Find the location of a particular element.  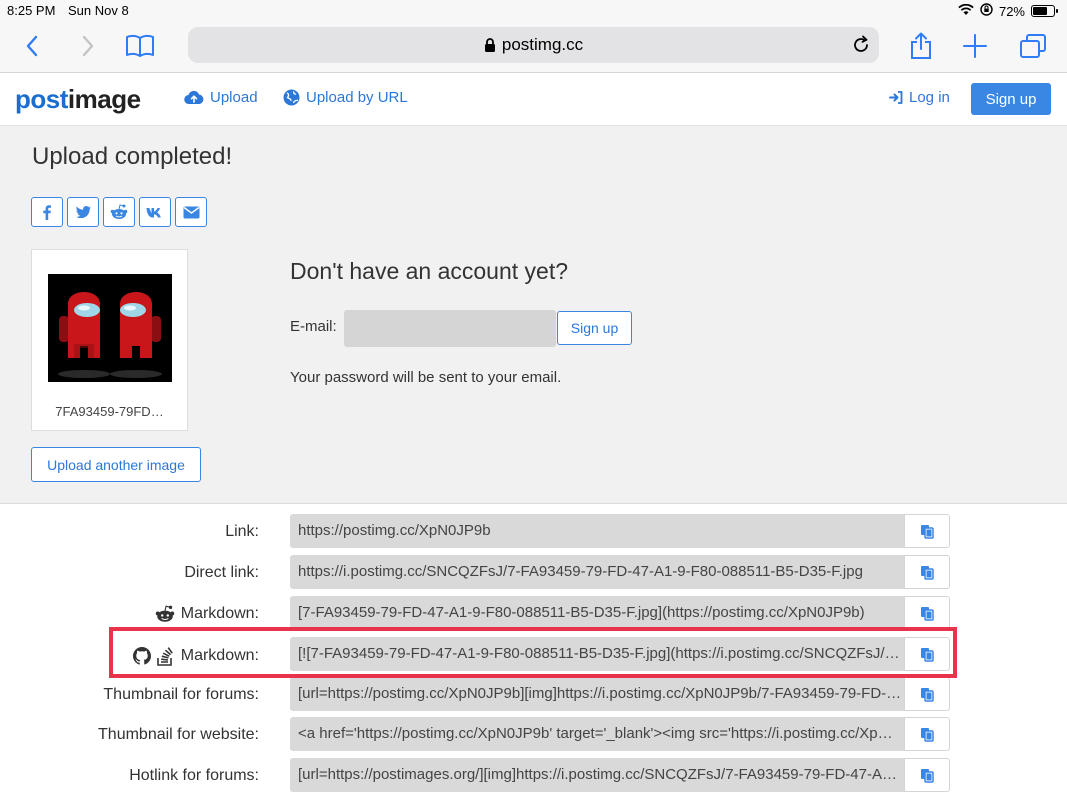

among-us-characters-image is located at coordinates (110, 328).